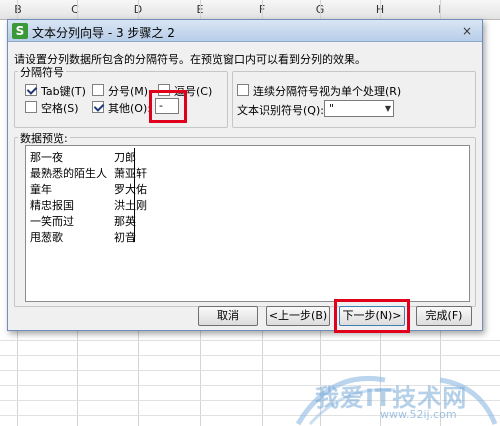 This screenshot has width=500, height=426. What do you see at coordinates (98, 90) in the screenshot?
I see `semicolon-checkbox` at bounding box center [98, 90].